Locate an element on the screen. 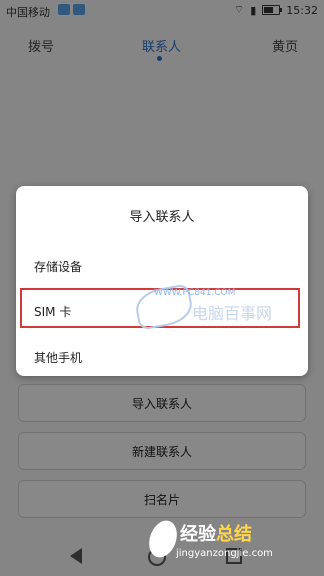 This screenshot has height=576, width=324. watermark-bottom-url: jingyanzongjie.com is located at coordinates (224, 553).